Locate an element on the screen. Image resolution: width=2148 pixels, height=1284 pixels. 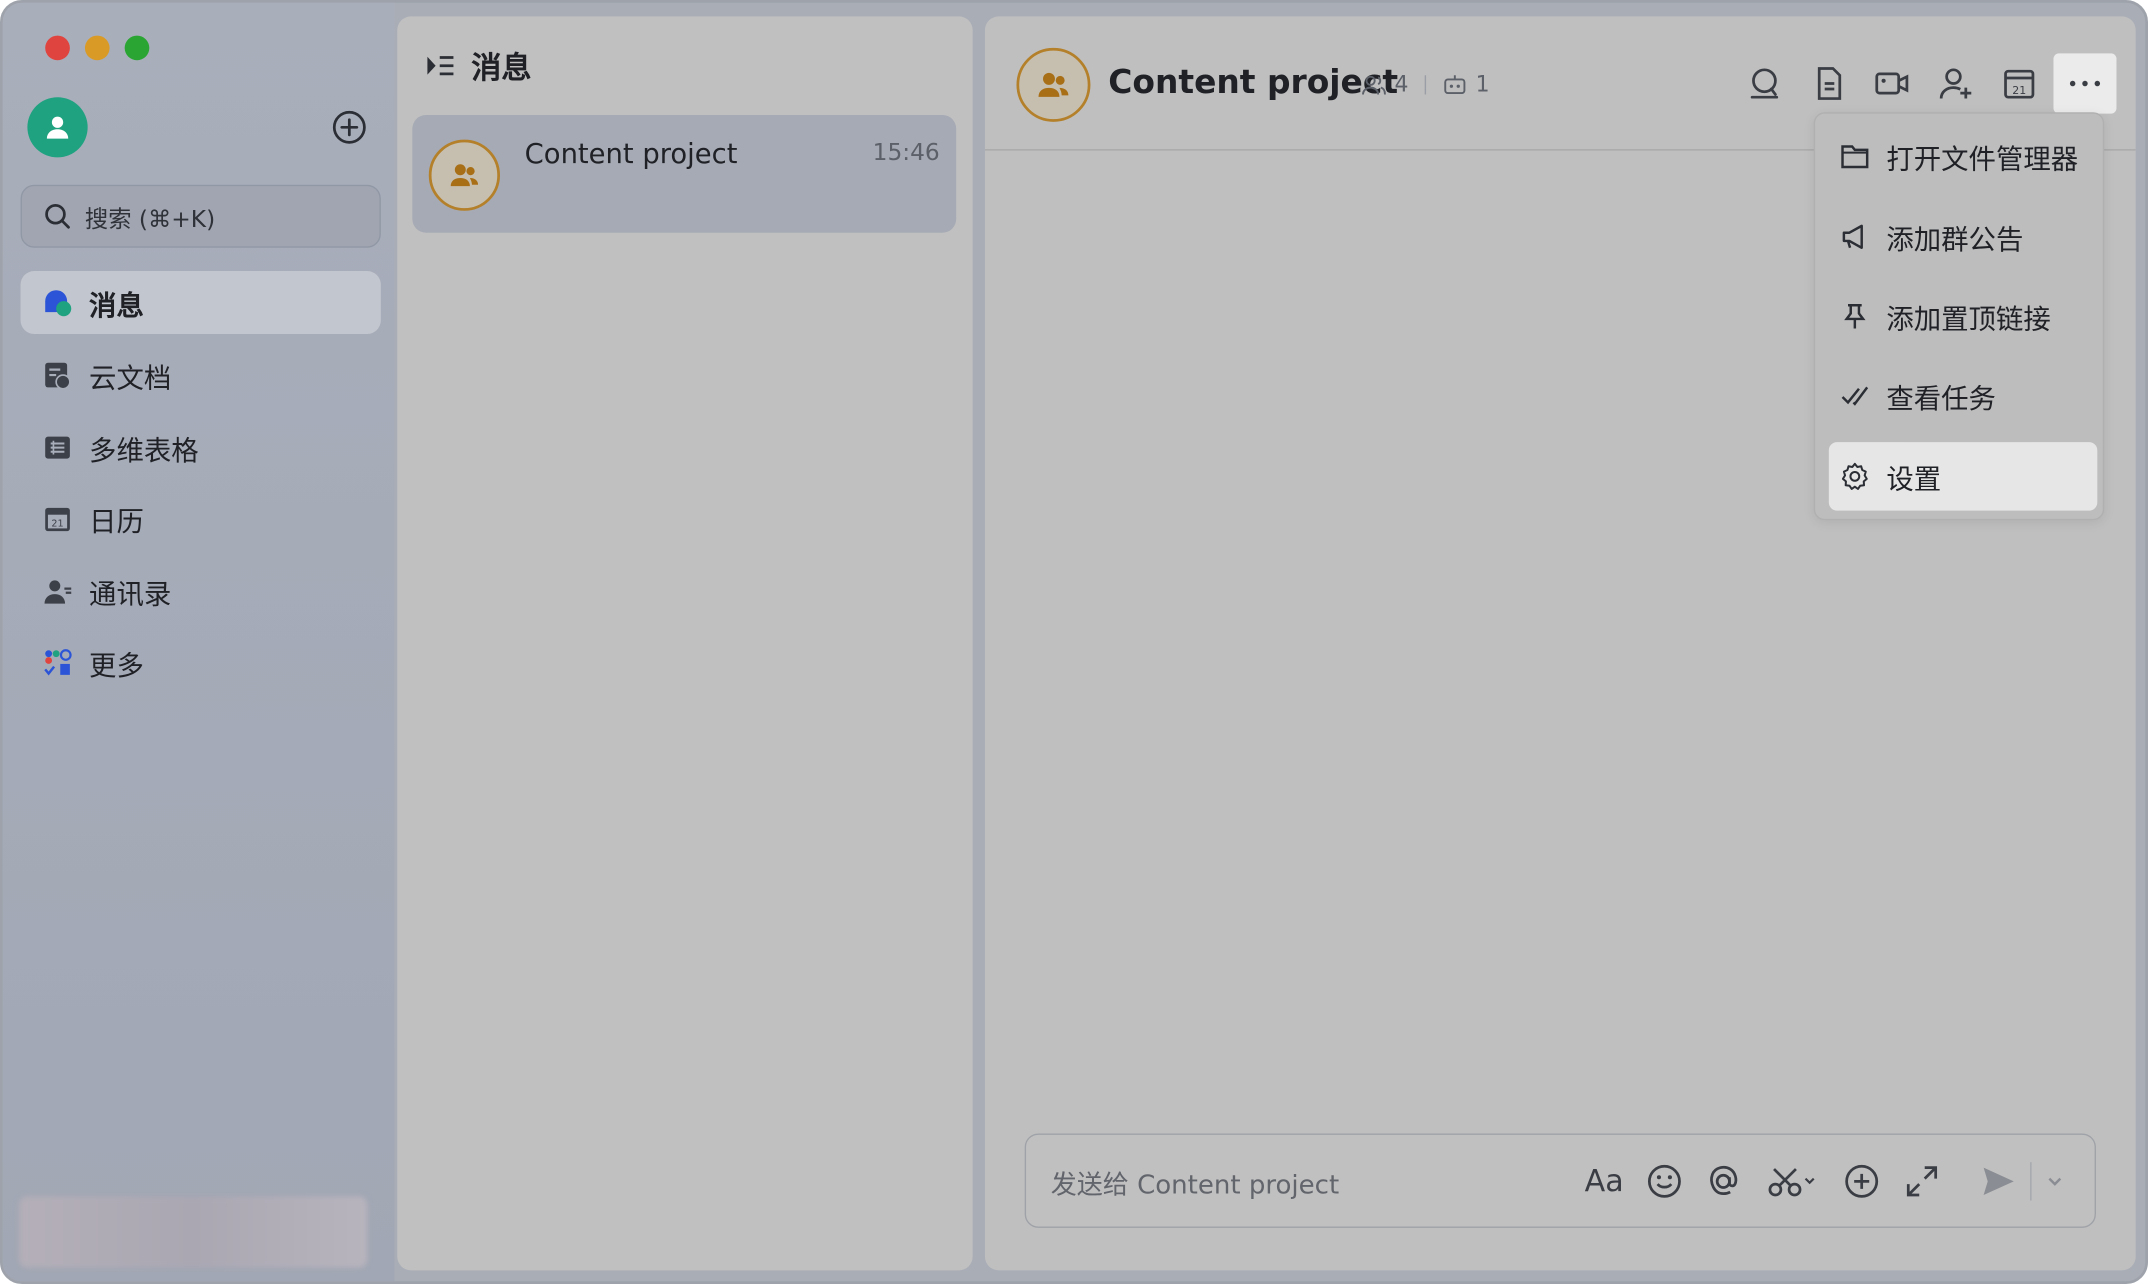
chat-meta: 4 1 is located at coordinates (1426, 84).